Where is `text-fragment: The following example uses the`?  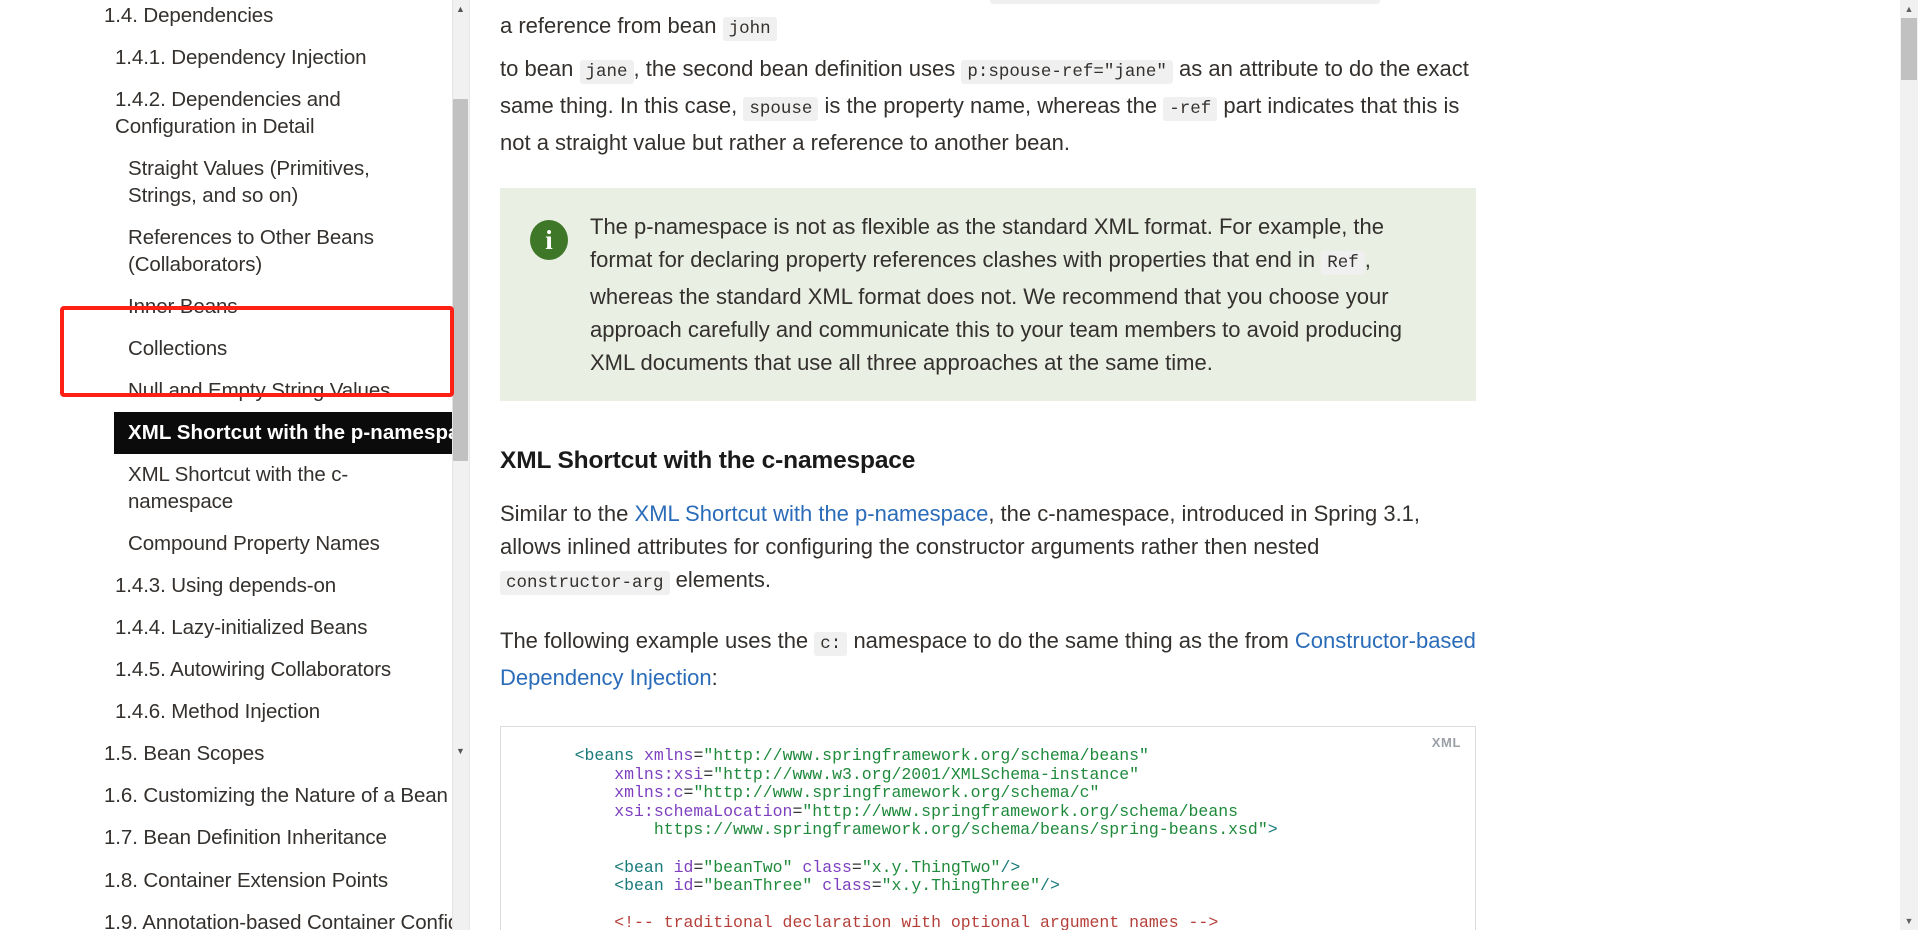
text-fragment: The following example uses the is located at coordinates (654, 640).